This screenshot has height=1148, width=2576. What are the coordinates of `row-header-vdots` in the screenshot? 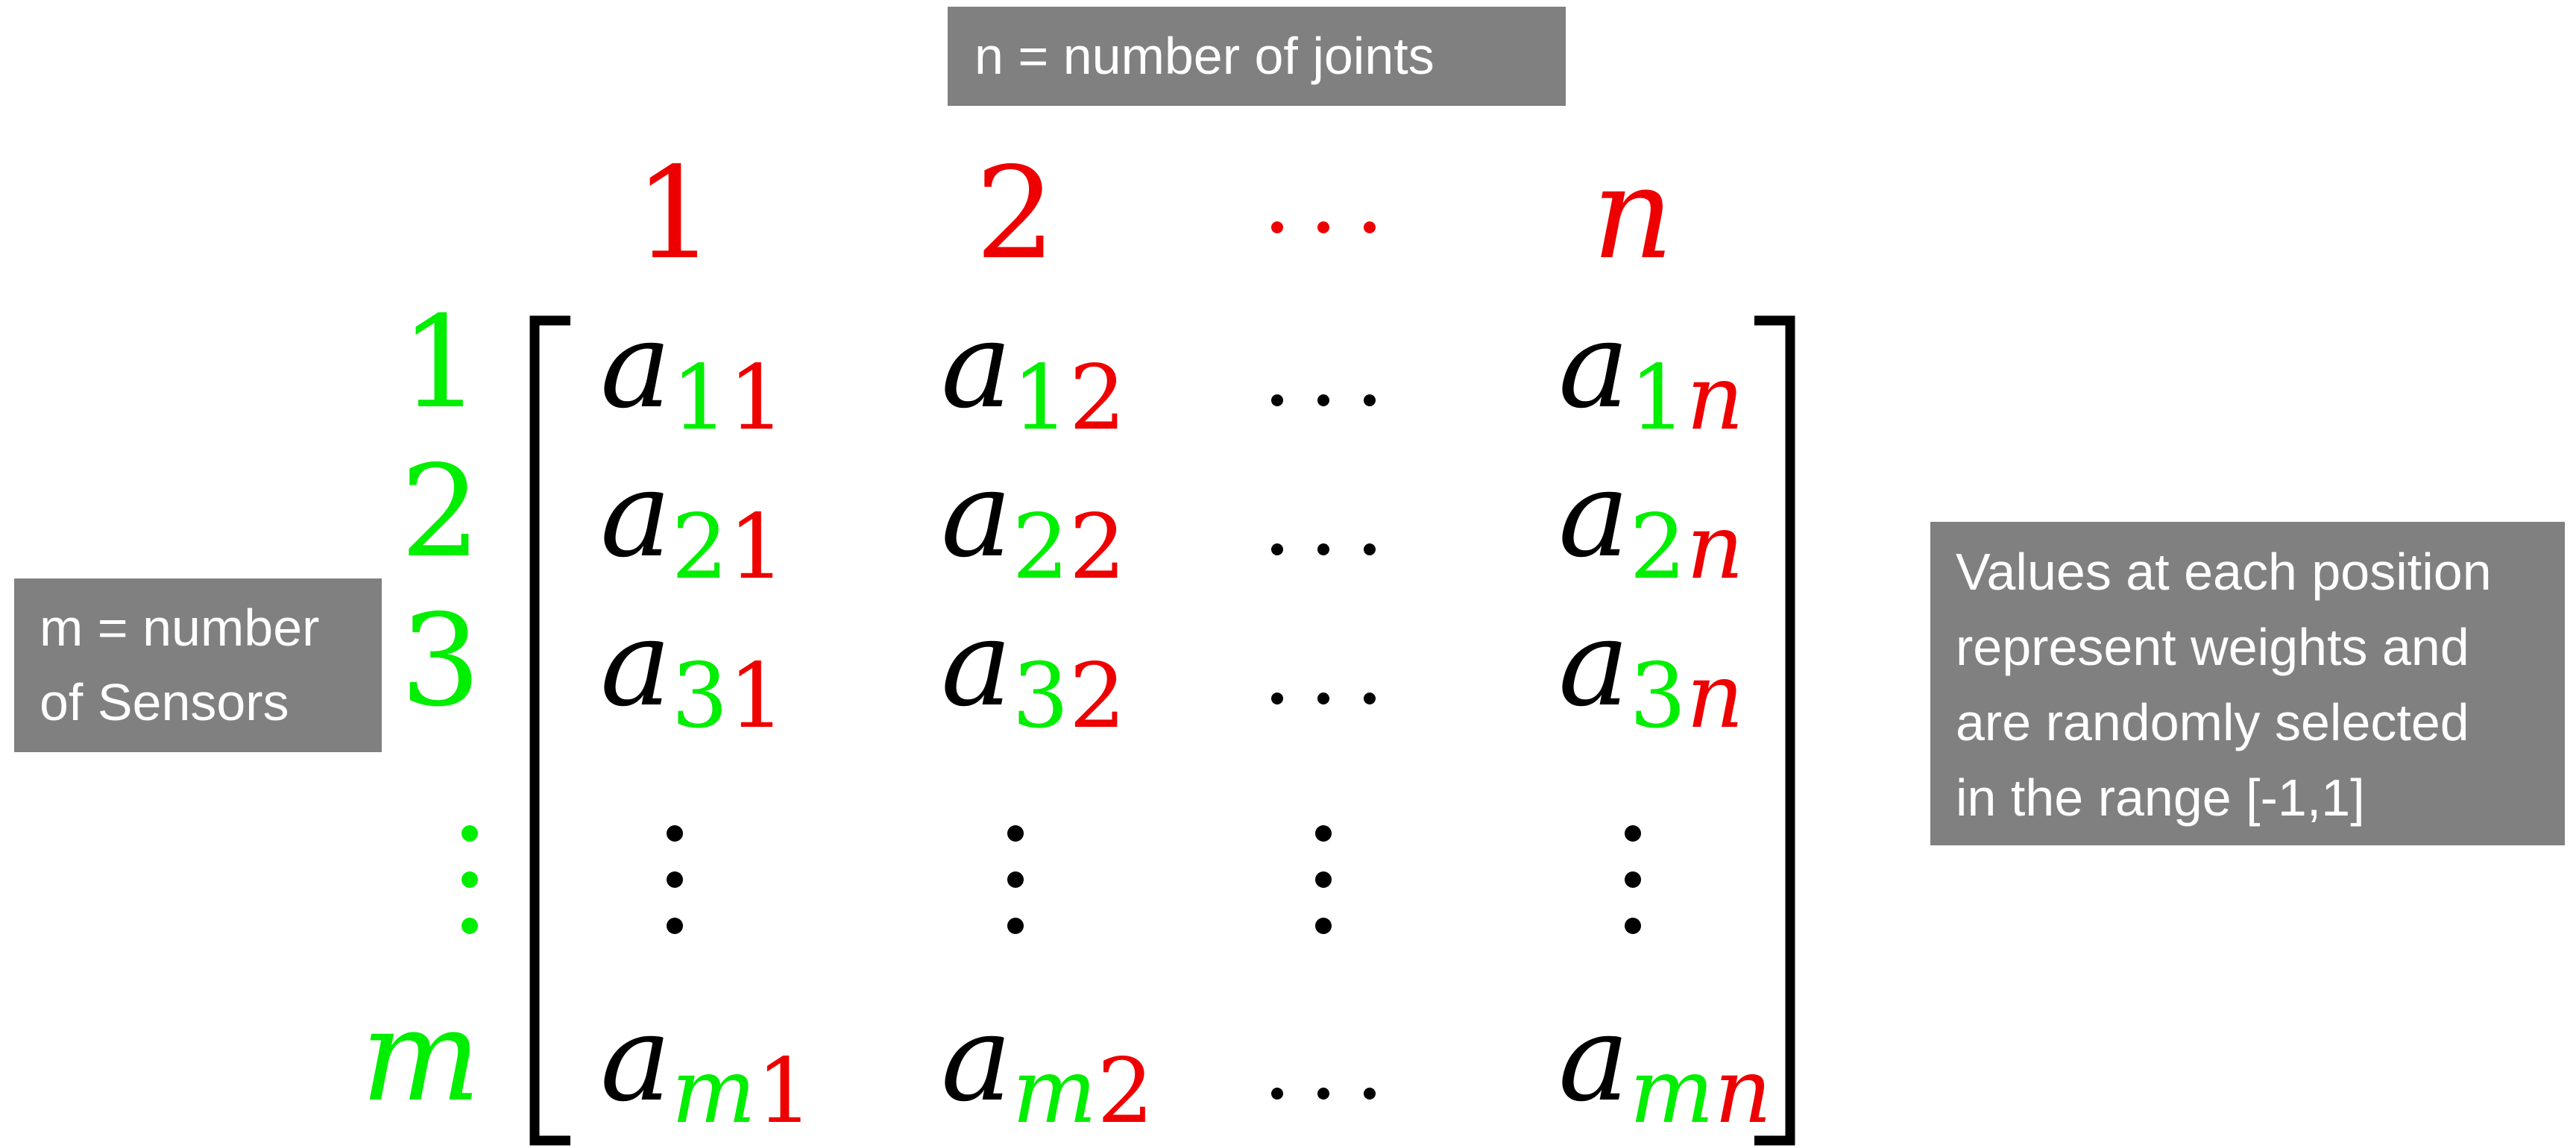 It's located at (470, 880).